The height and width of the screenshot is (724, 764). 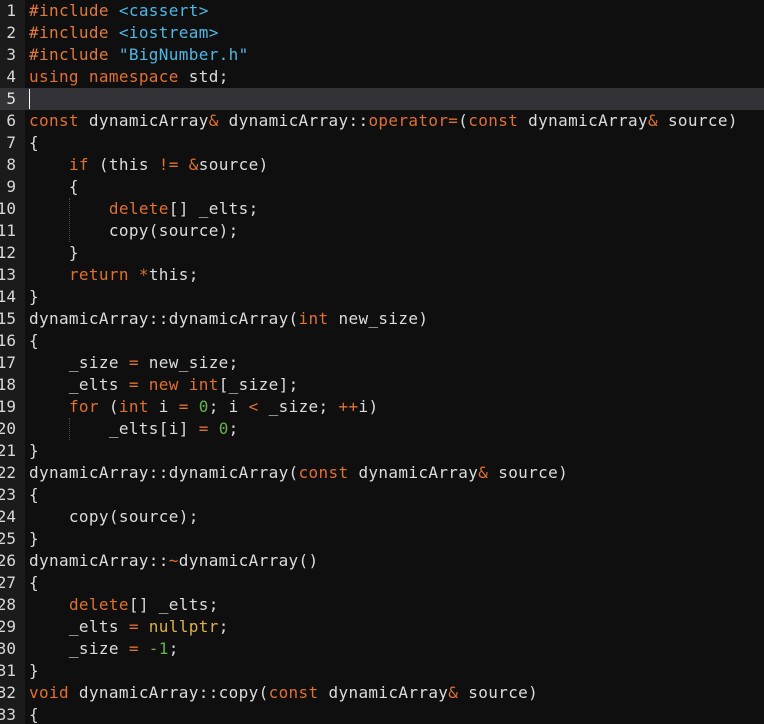 What do you see at coordinates (203, 406) in the screenshot?
I see `token-num: 0` at bounding box center [203, 406].